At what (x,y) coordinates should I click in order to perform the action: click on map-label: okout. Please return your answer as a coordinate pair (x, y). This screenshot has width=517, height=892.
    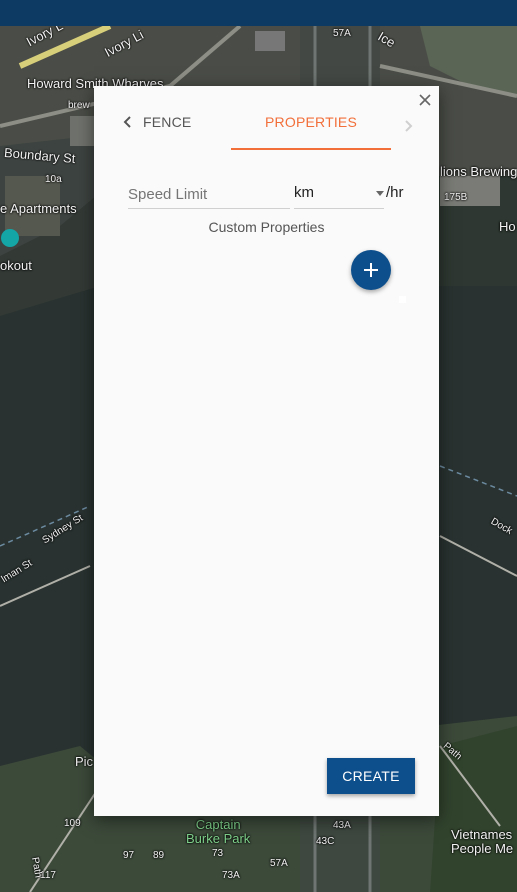
    Looking at the image, I should click on (16, 265).